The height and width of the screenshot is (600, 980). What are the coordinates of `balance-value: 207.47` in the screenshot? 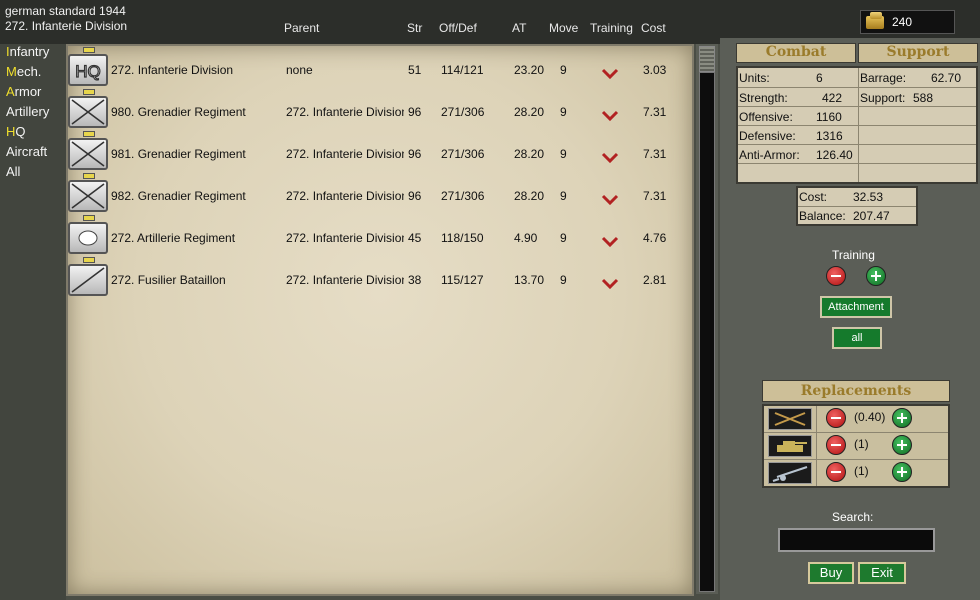 It's located at (871, 216).